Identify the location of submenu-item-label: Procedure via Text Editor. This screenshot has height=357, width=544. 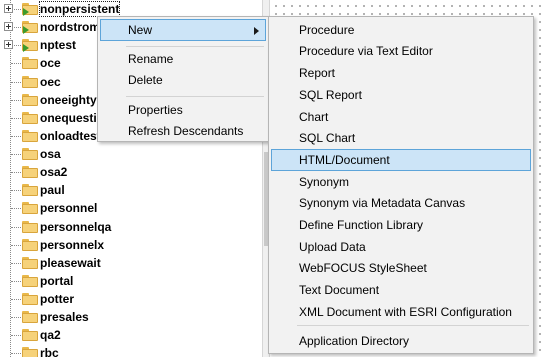
(366, 51).